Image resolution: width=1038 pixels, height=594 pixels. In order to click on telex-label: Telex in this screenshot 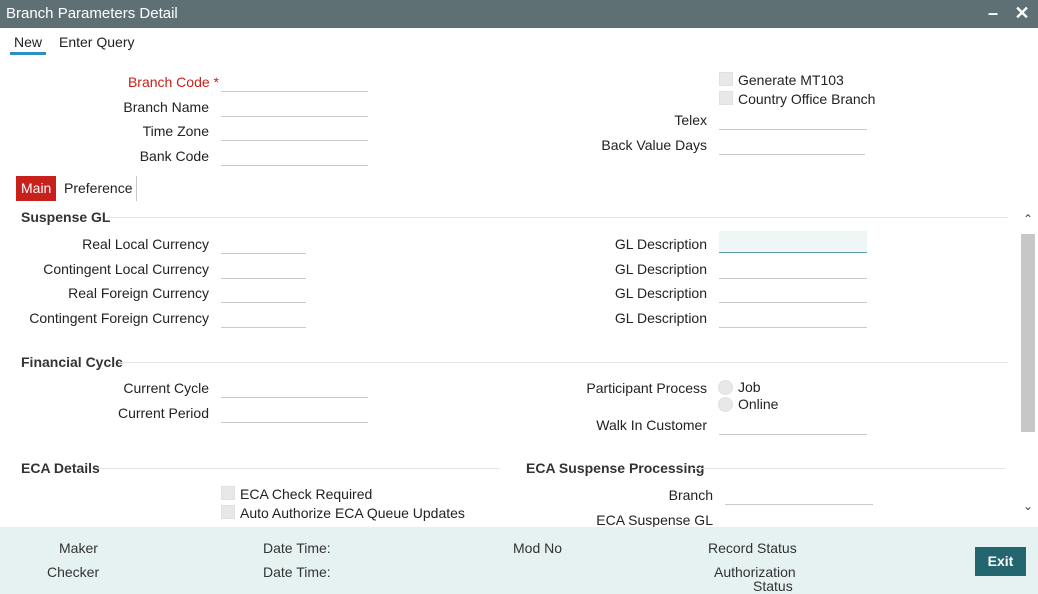, I will do `click(690, 120)`.